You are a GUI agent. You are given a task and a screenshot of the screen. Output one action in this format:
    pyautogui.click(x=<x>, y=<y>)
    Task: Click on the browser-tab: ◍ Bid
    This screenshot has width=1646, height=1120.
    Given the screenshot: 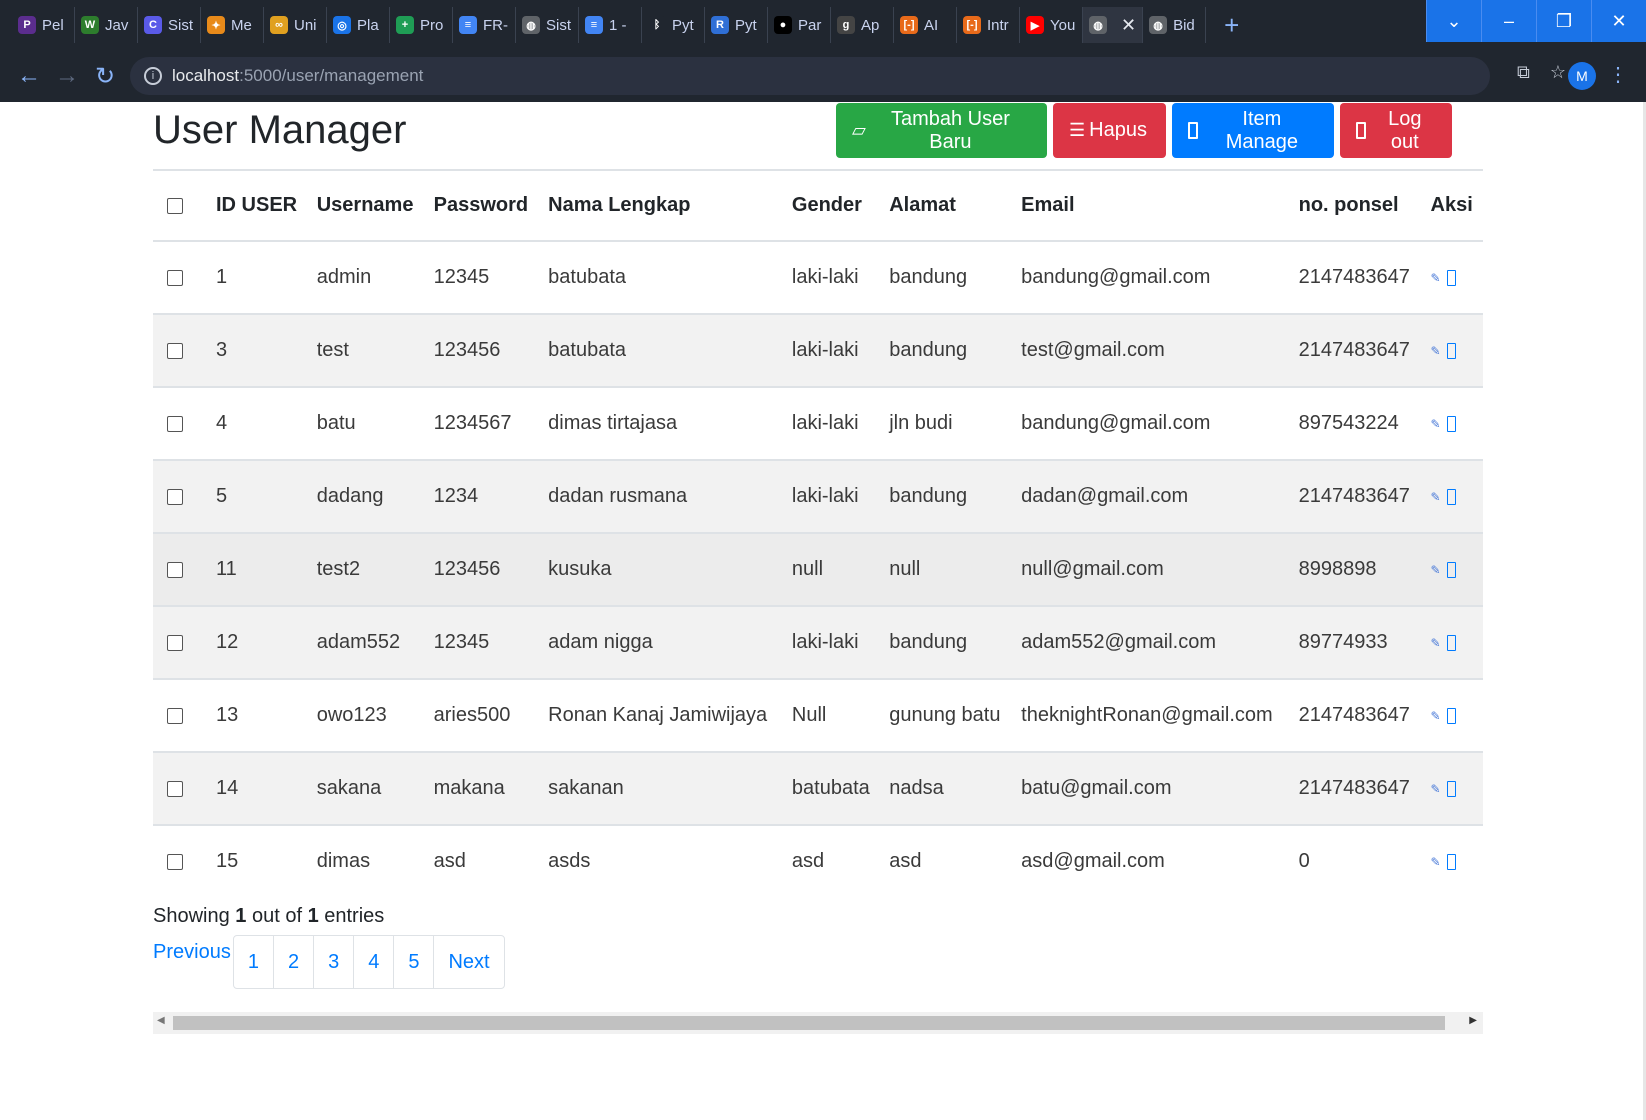 What is the action you would take?
    pyautogui.click(x=1175, y=25)
    